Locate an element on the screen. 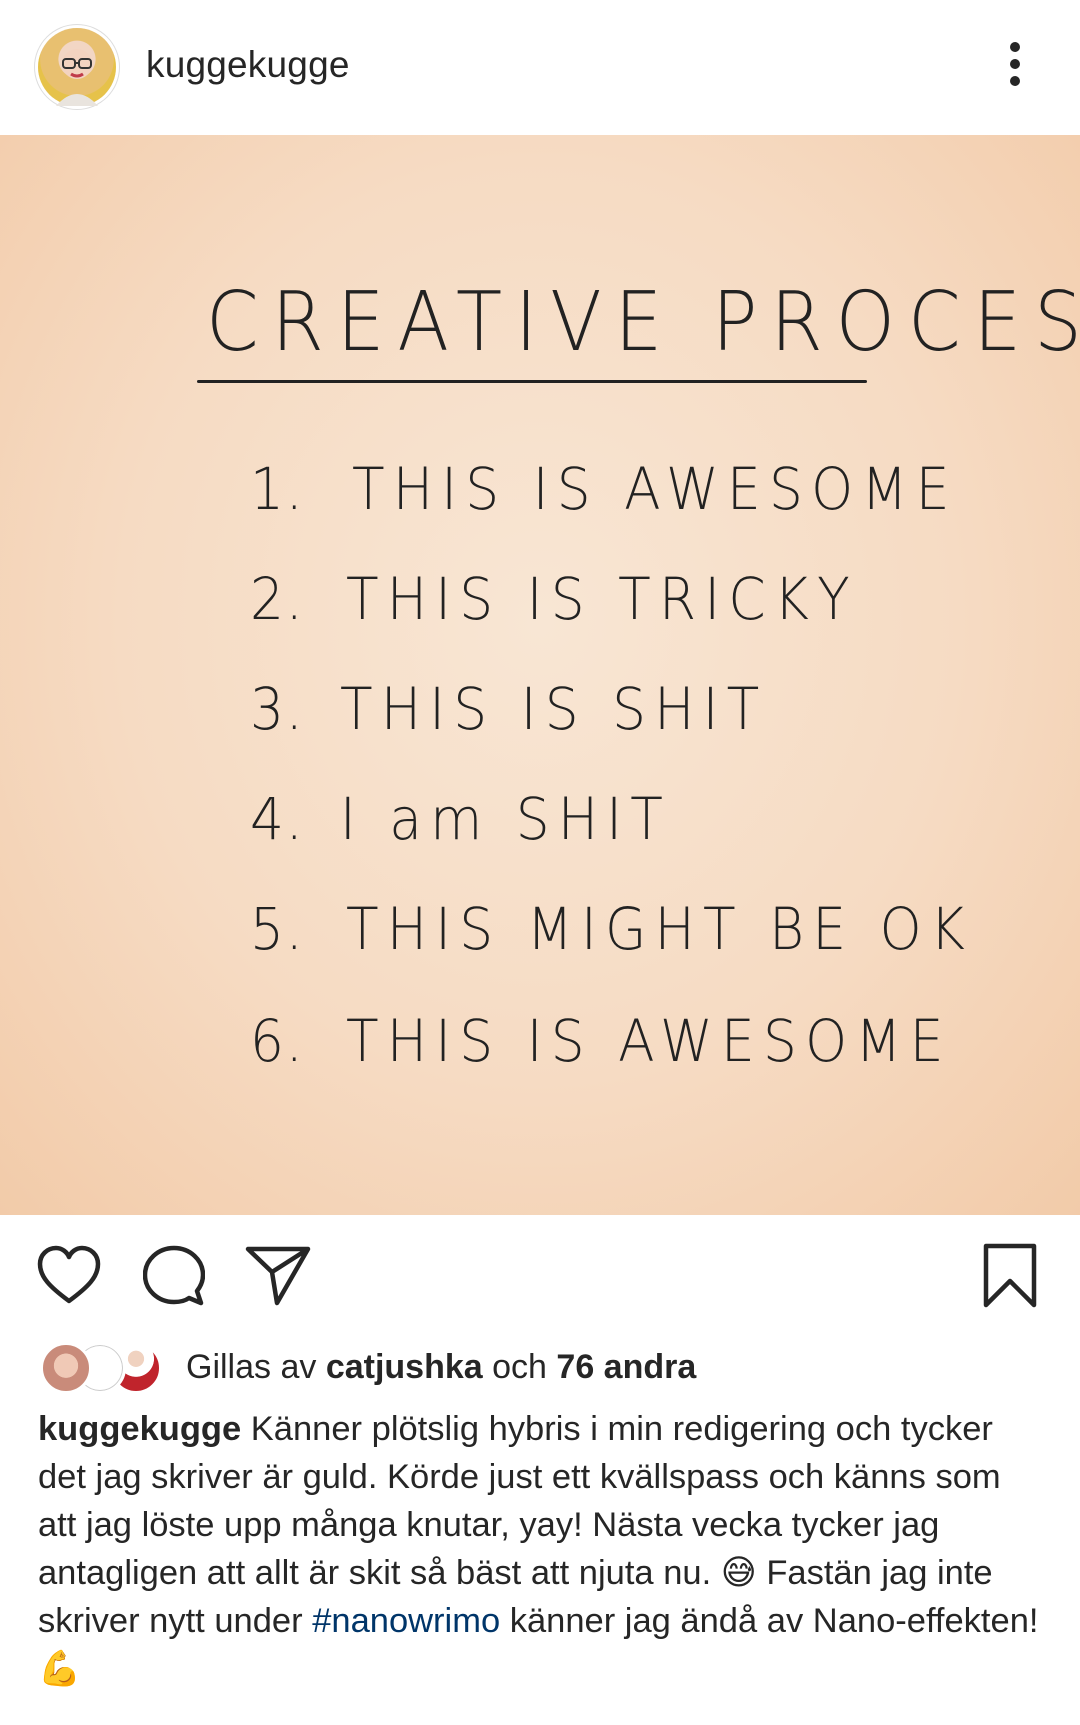 Image resolution: width=1080 pixels, height=1725 pixels. likes-row: Gillas av catjushka och 76 andra is located at coordinates (540, 1368).